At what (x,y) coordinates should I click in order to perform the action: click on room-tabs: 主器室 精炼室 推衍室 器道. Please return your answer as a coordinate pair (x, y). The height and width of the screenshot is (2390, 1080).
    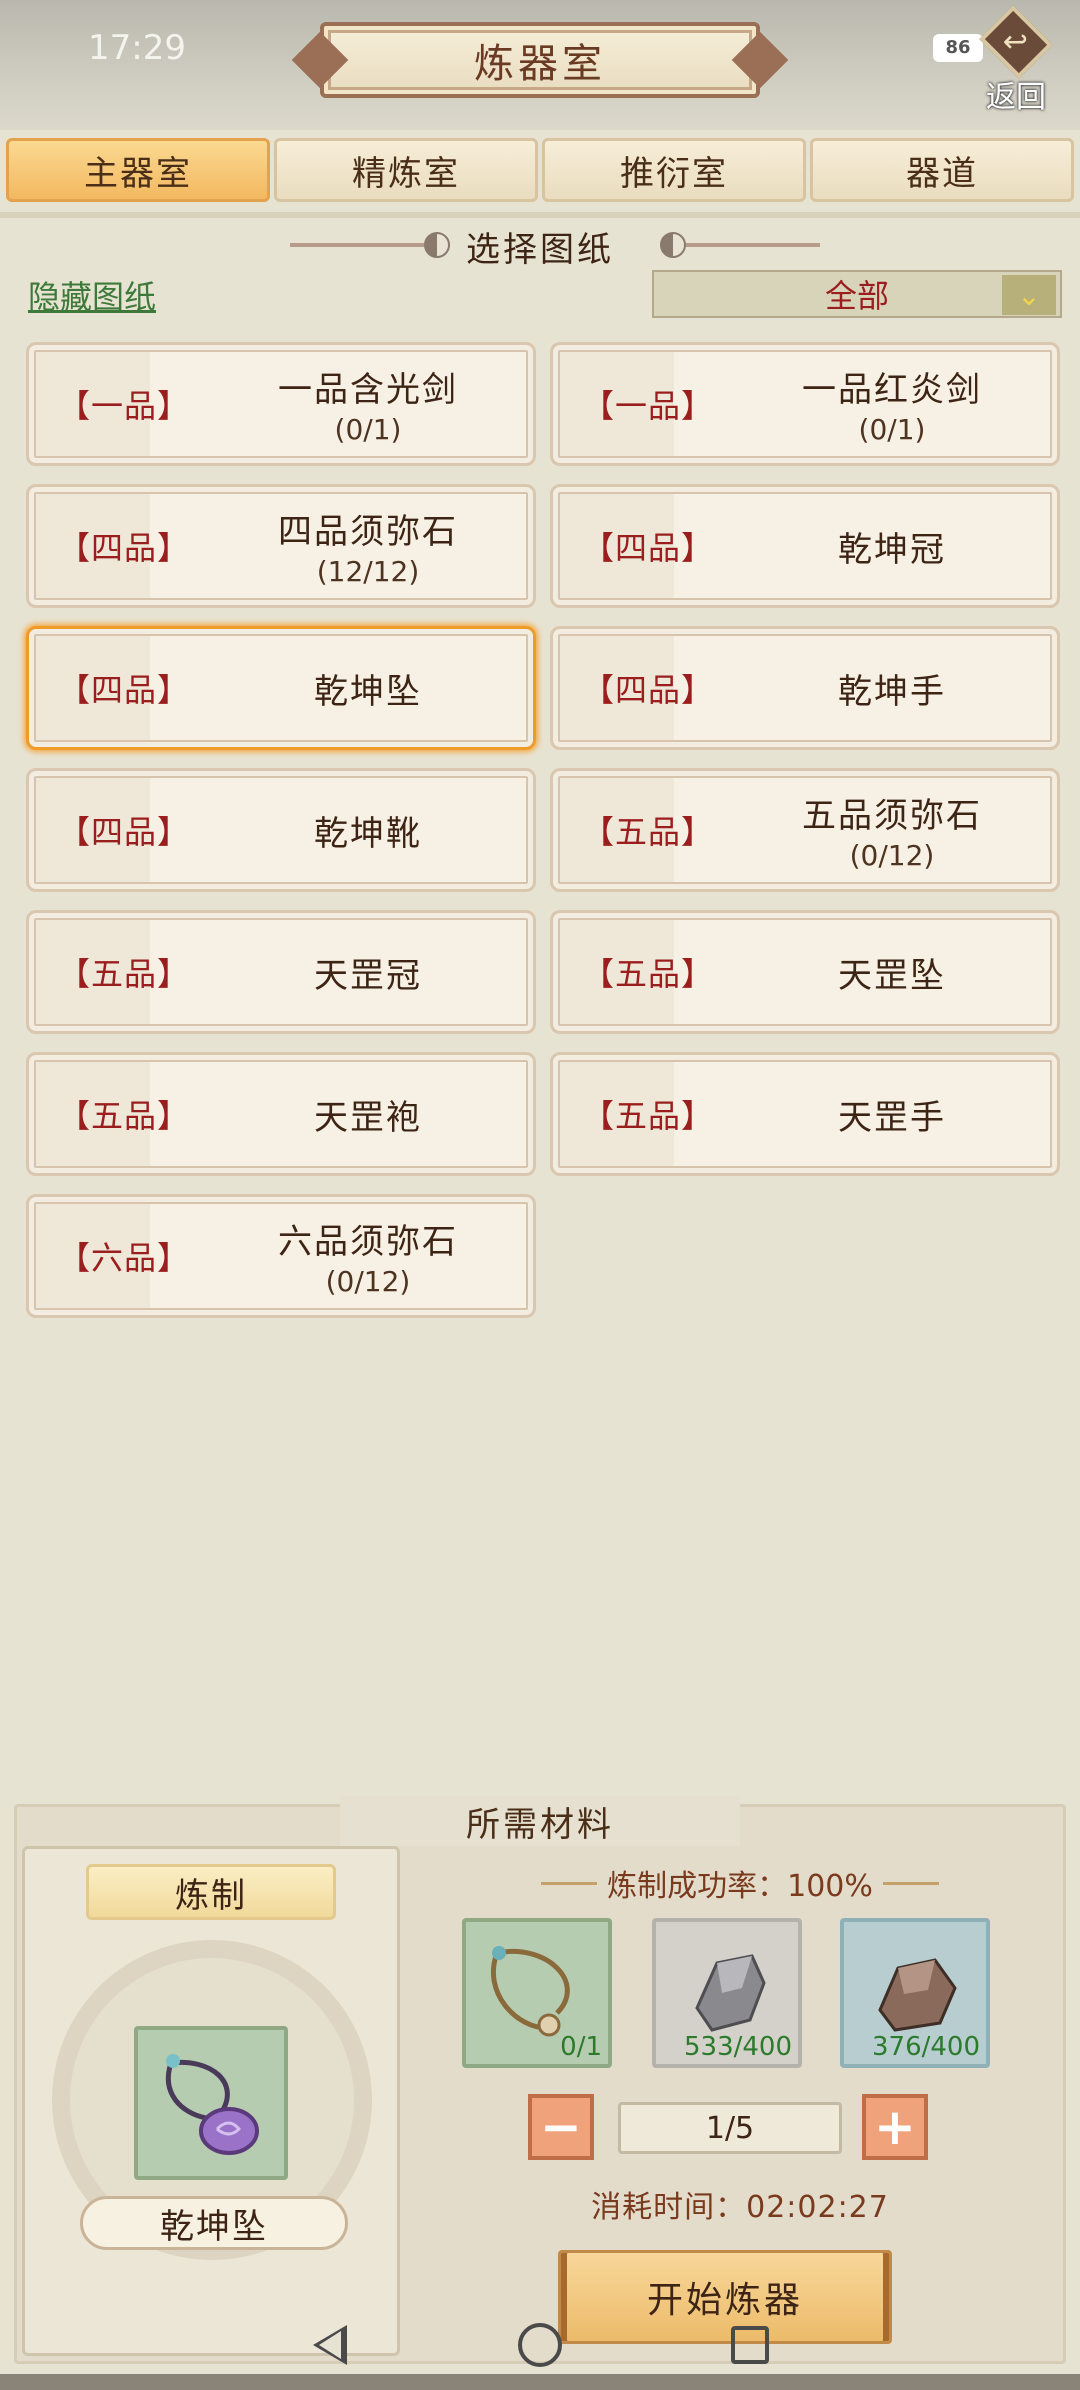
    Looking at the image, I should click on (540, 171).